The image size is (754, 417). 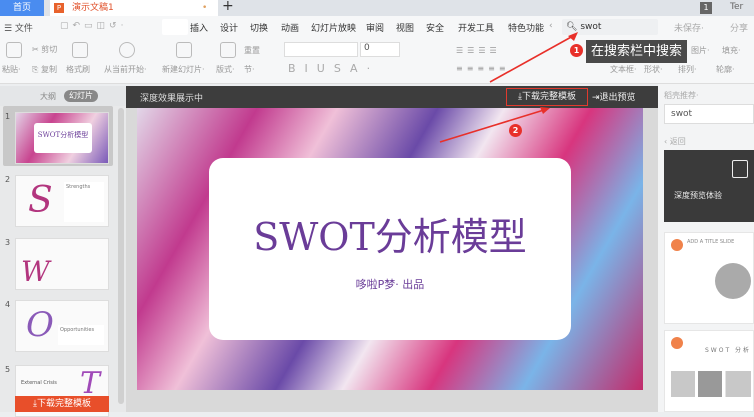 What do you see at coordinates (636, 51) in the screenshot?
I see `search-tooltip: 在搜索栏中搜索` at bounding box center [636, 51].